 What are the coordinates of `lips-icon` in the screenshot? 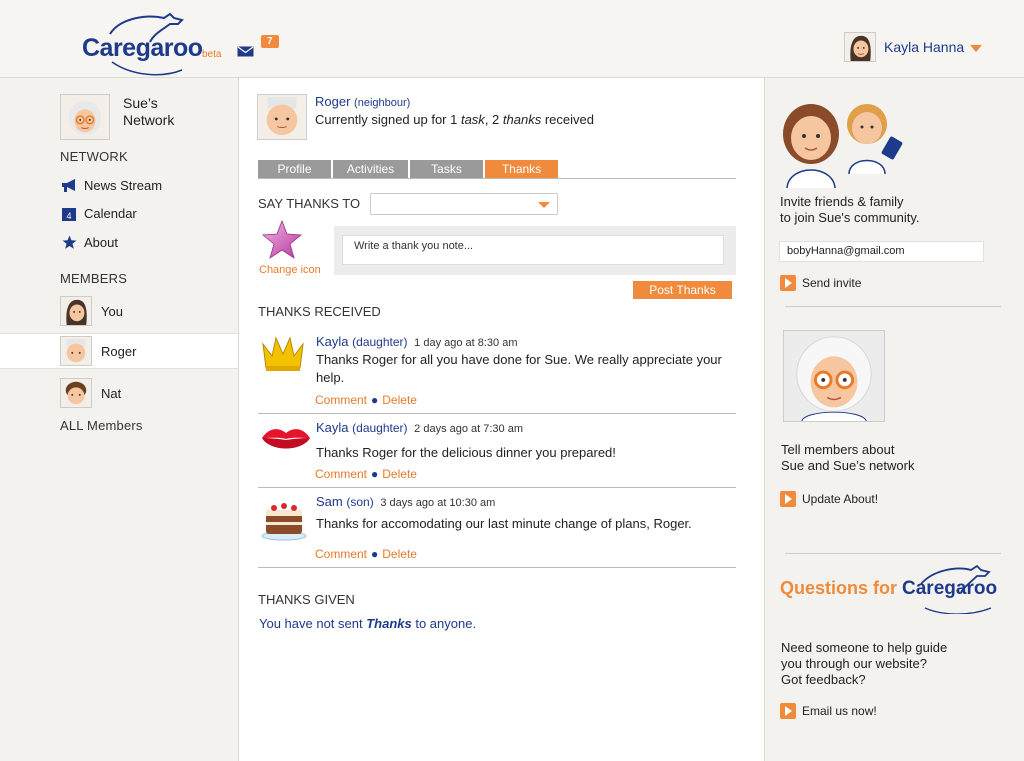 It's located at (286, 439).